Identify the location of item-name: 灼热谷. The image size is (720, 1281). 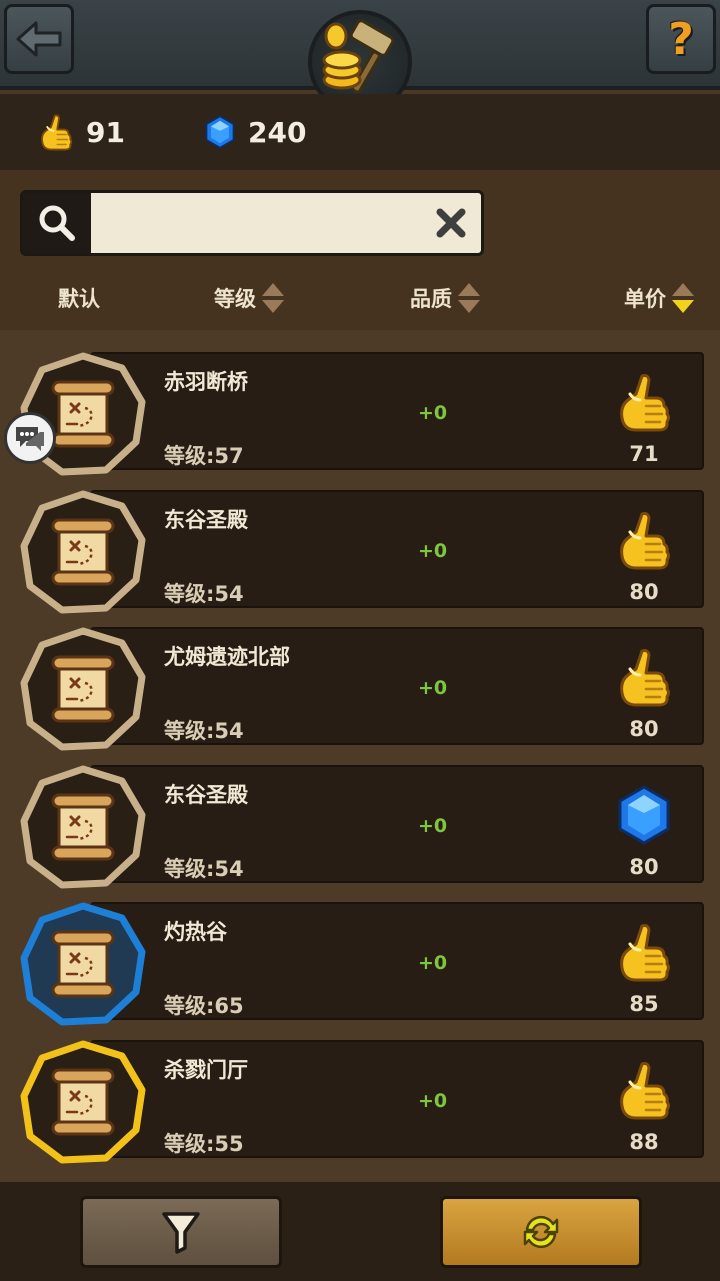
(195, 932).